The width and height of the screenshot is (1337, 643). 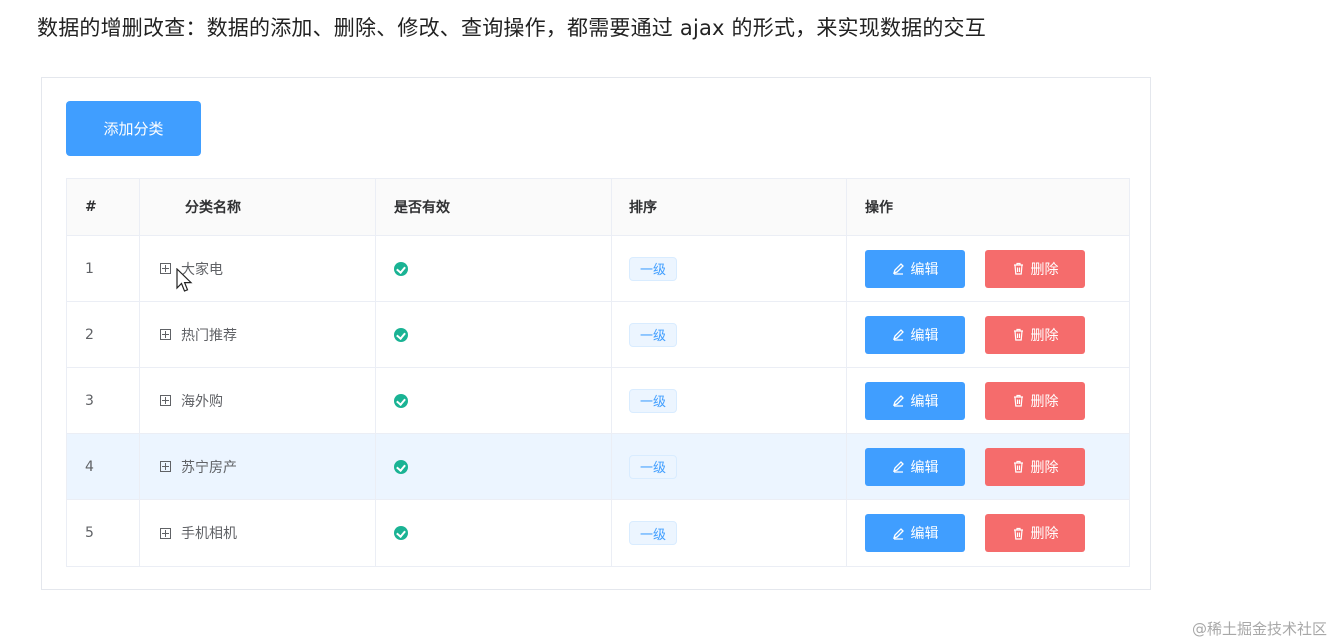 I want to click on table-row: 3 海外购 一级 编辑 删除, so click(x=598, y=401).